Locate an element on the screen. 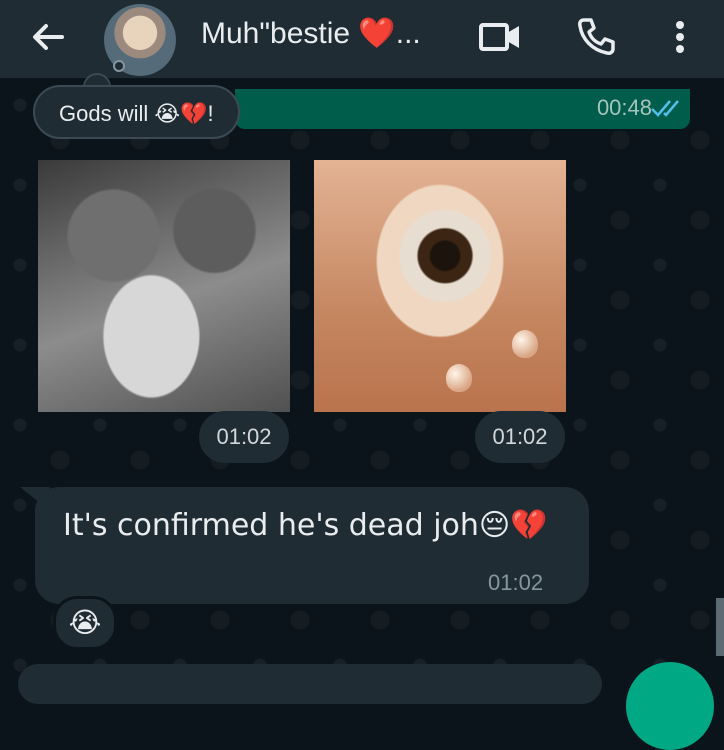  voice-call-icon is located at coordinates (596, 37).